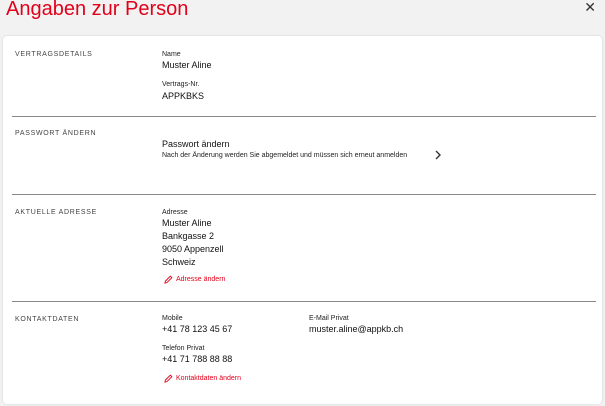  What do you see at coordinates (47, 319) in the screenshot?
I see `section-label-contact: KONTAKTDATEN` at bounding box center [47, 319].